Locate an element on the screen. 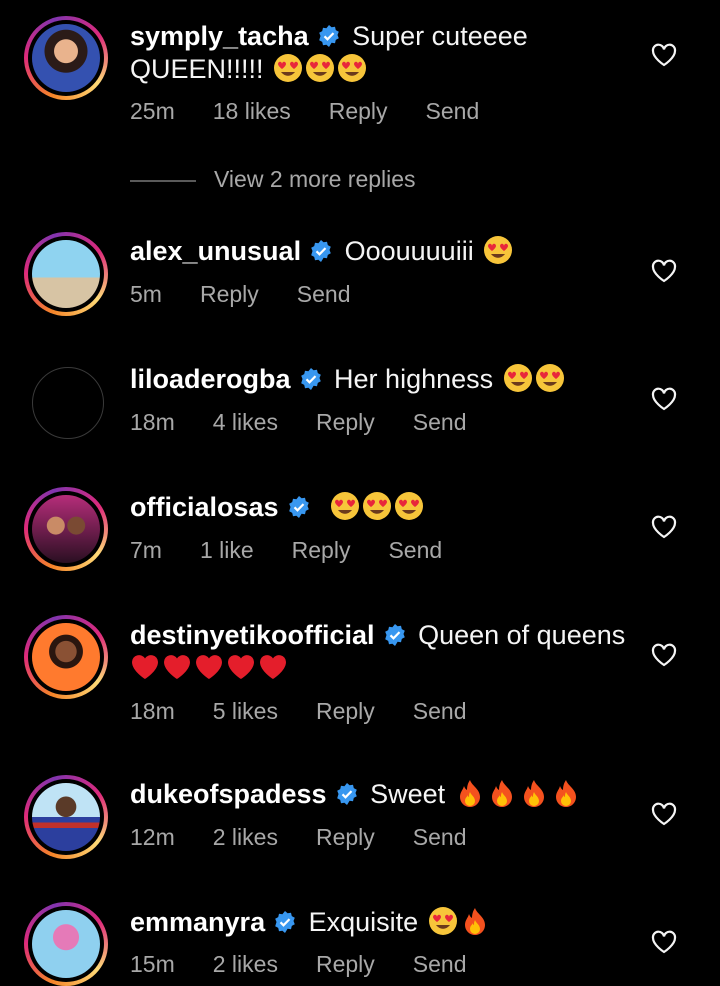 The width and height of the screenshot is (720, 986). comment-username: destinyetikoofficial is located at coordinates (252, 635).